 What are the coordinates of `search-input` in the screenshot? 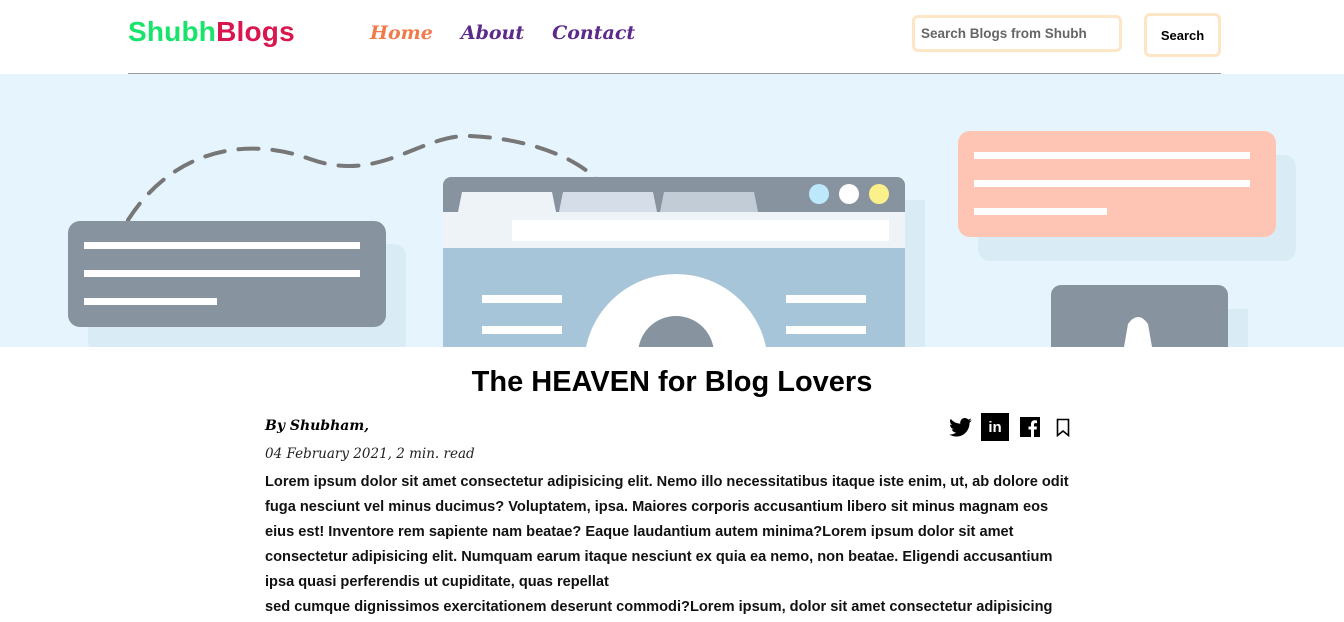 It's located at (1017, 33).